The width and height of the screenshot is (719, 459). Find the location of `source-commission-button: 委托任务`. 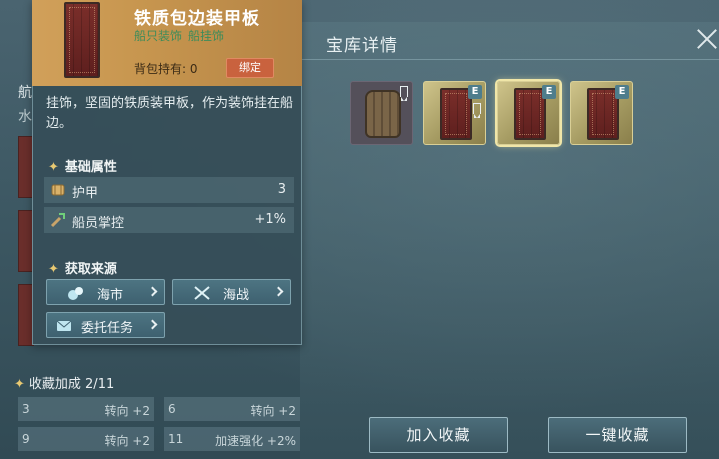

source-commission-button: 委托任务 is located at coordinates (105, 325).